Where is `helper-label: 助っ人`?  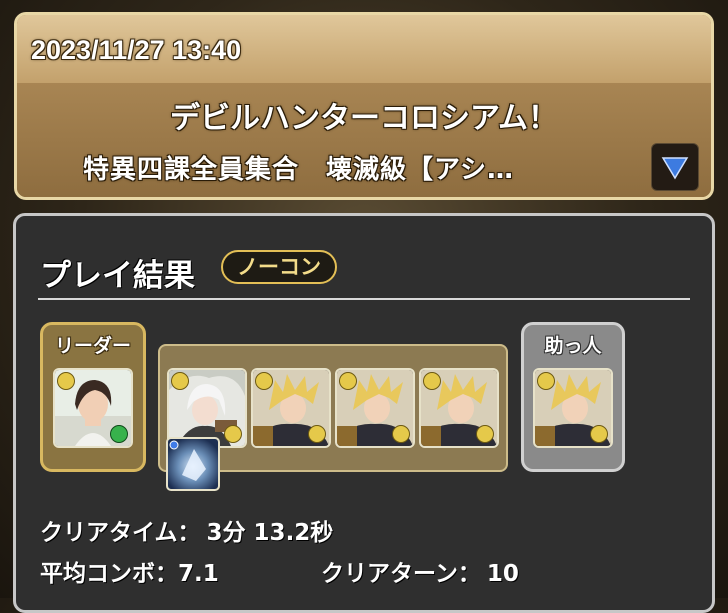 helper-label: 助っ人 is located at coordinates (573, 346).